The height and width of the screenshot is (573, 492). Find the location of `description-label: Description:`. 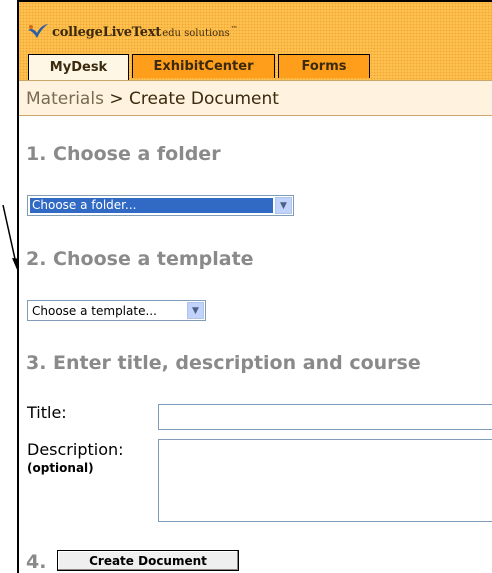

description-label: Description: is located at coordinates (75, 449).